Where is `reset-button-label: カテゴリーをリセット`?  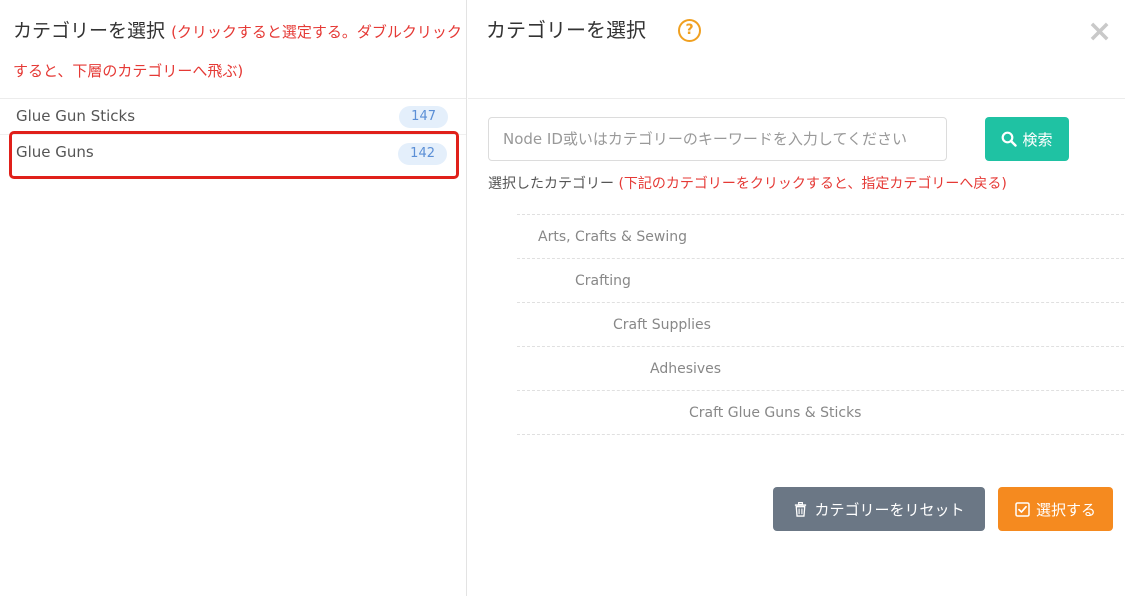 reset-button-label: カテゴリーをリセット is located at coordinates (889, 509).